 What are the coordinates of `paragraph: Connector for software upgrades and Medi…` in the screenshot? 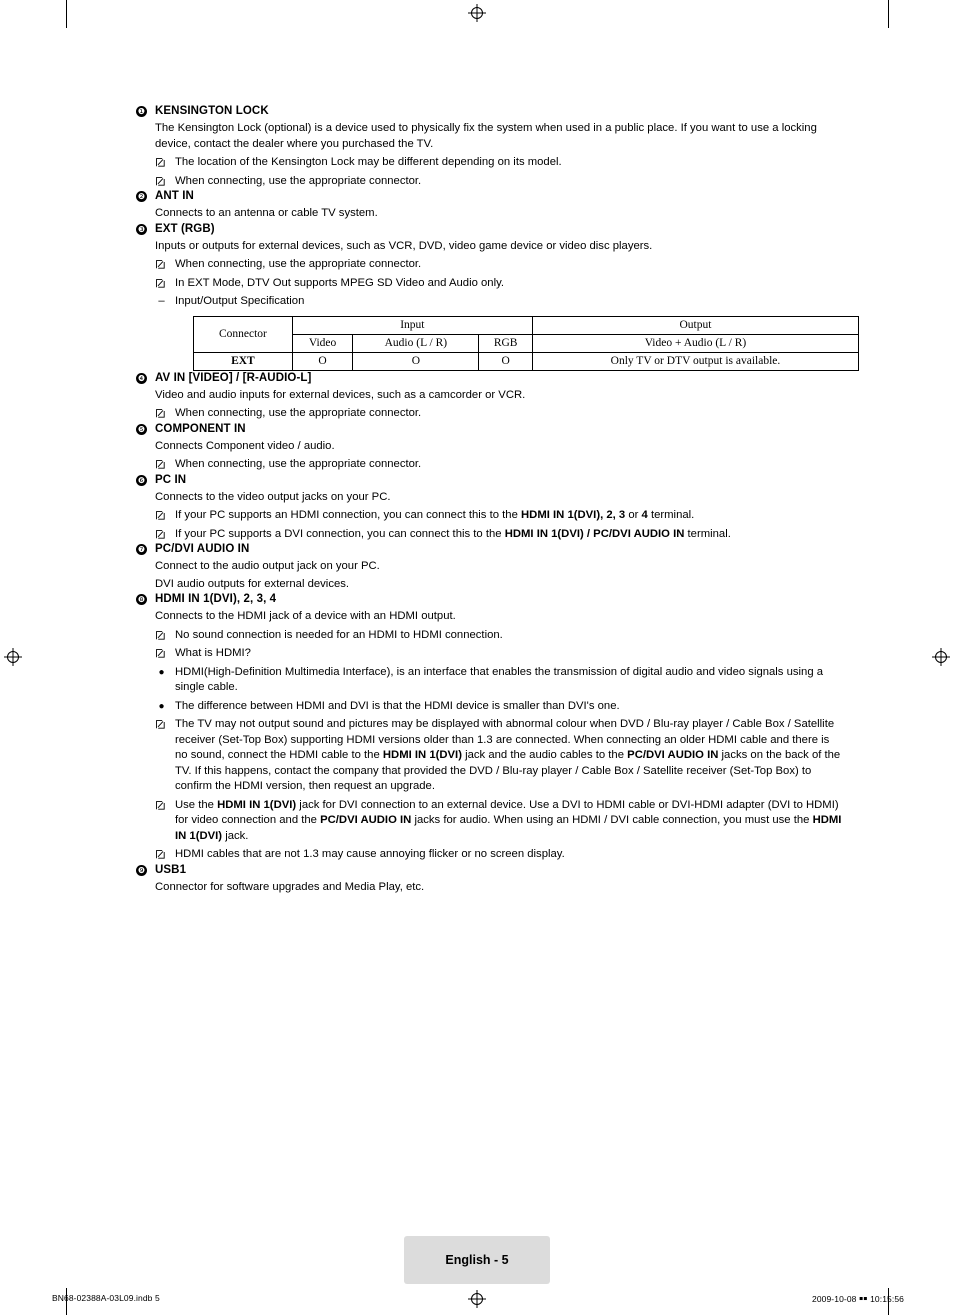 It's located at (290, 886).